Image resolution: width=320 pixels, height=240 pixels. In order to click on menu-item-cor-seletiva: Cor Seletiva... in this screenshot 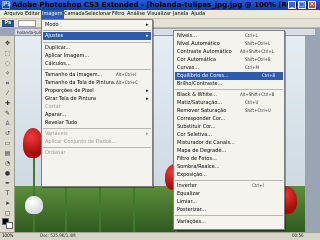, I will do `click(229, 135)`.